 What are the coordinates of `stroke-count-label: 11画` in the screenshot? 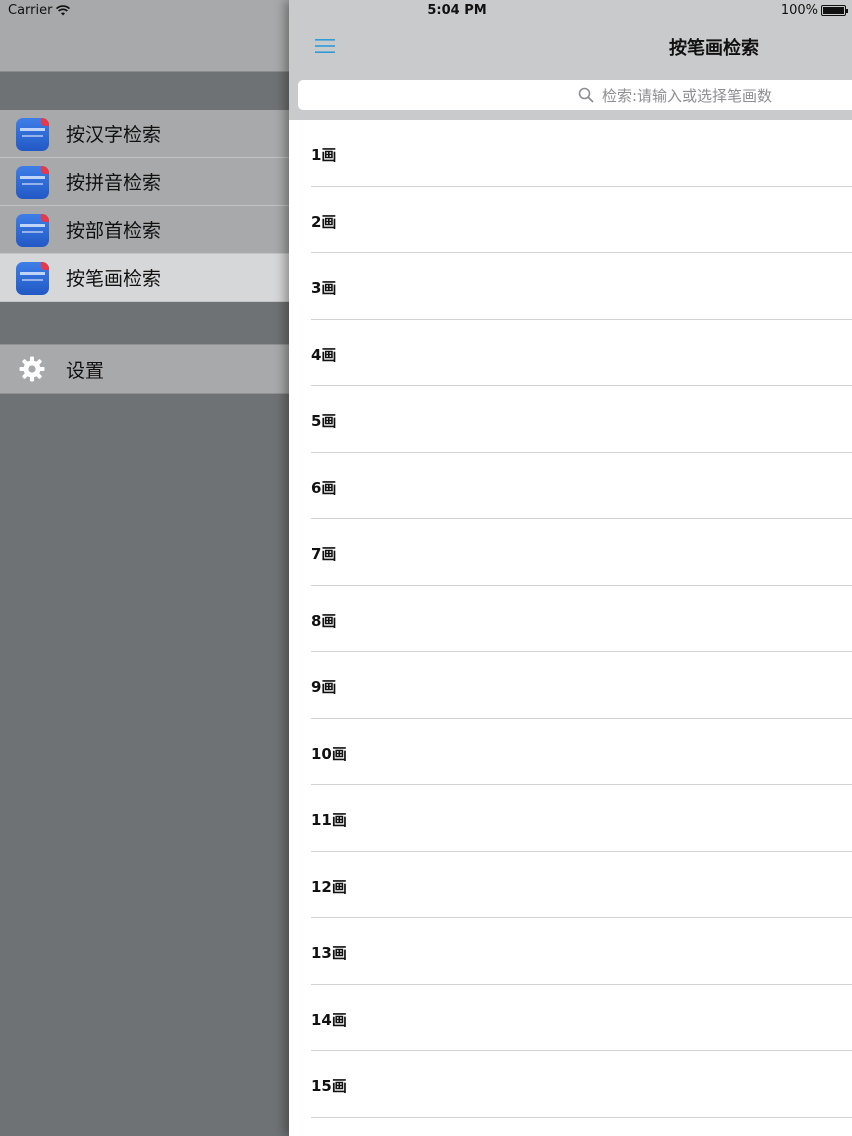 It's located at (329, 820).